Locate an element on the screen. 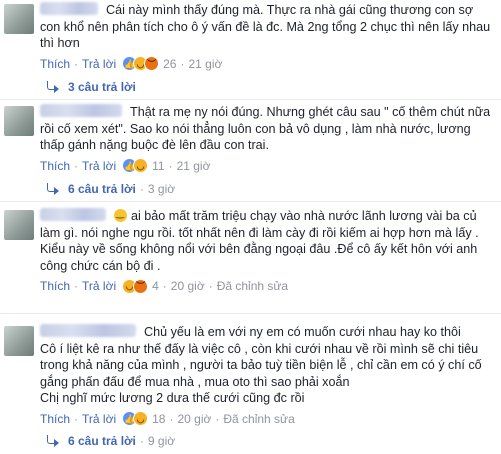 Image resolution: width=501 pixels, height=454 pixels. smile-emoji-icon is located at coordinates (120, 214).